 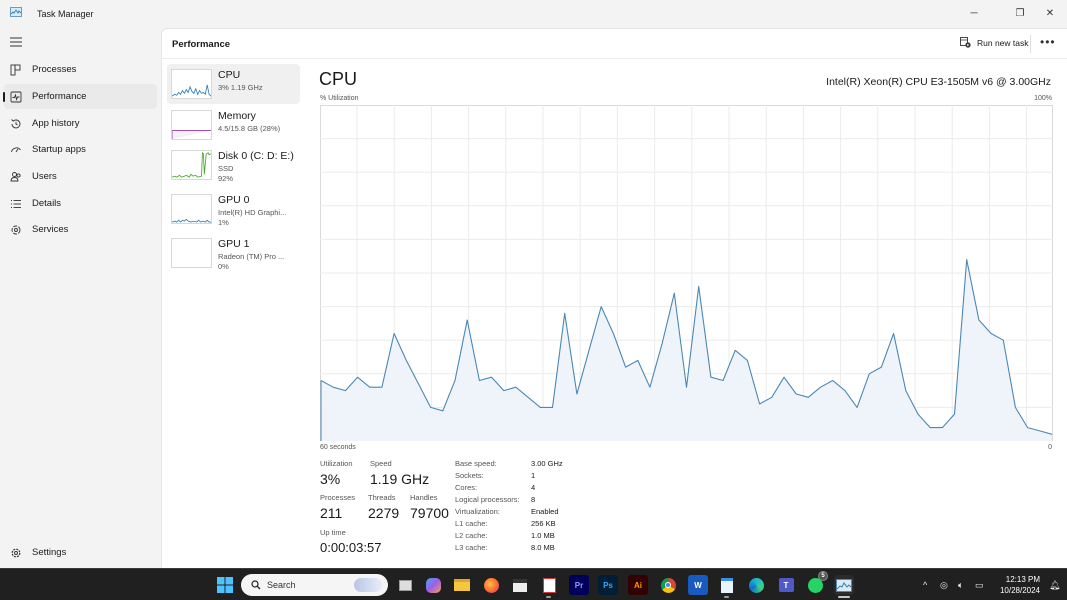 What do you see at coordinates (424, 497) in the screenshot?
I see `handles-label: Handles` at bounding box center [424, 497].